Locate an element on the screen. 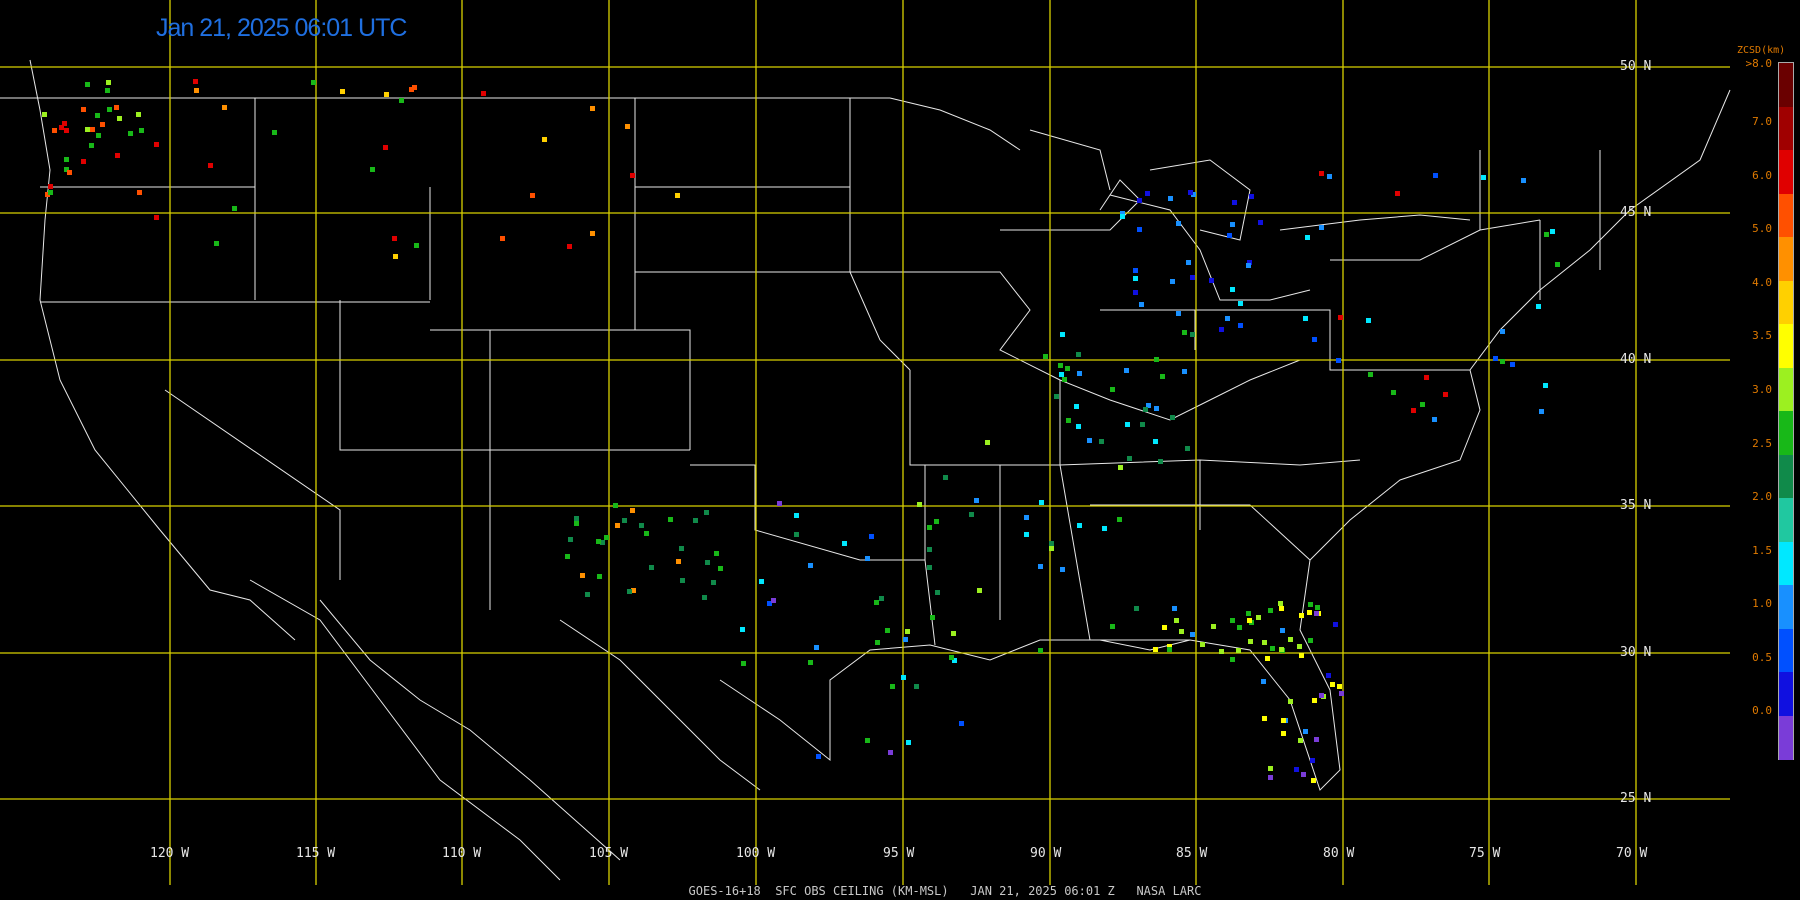 The width and height of the screenshot is (1800, 900). latitude-label: 35 N is located at coordinates (1636, 505).